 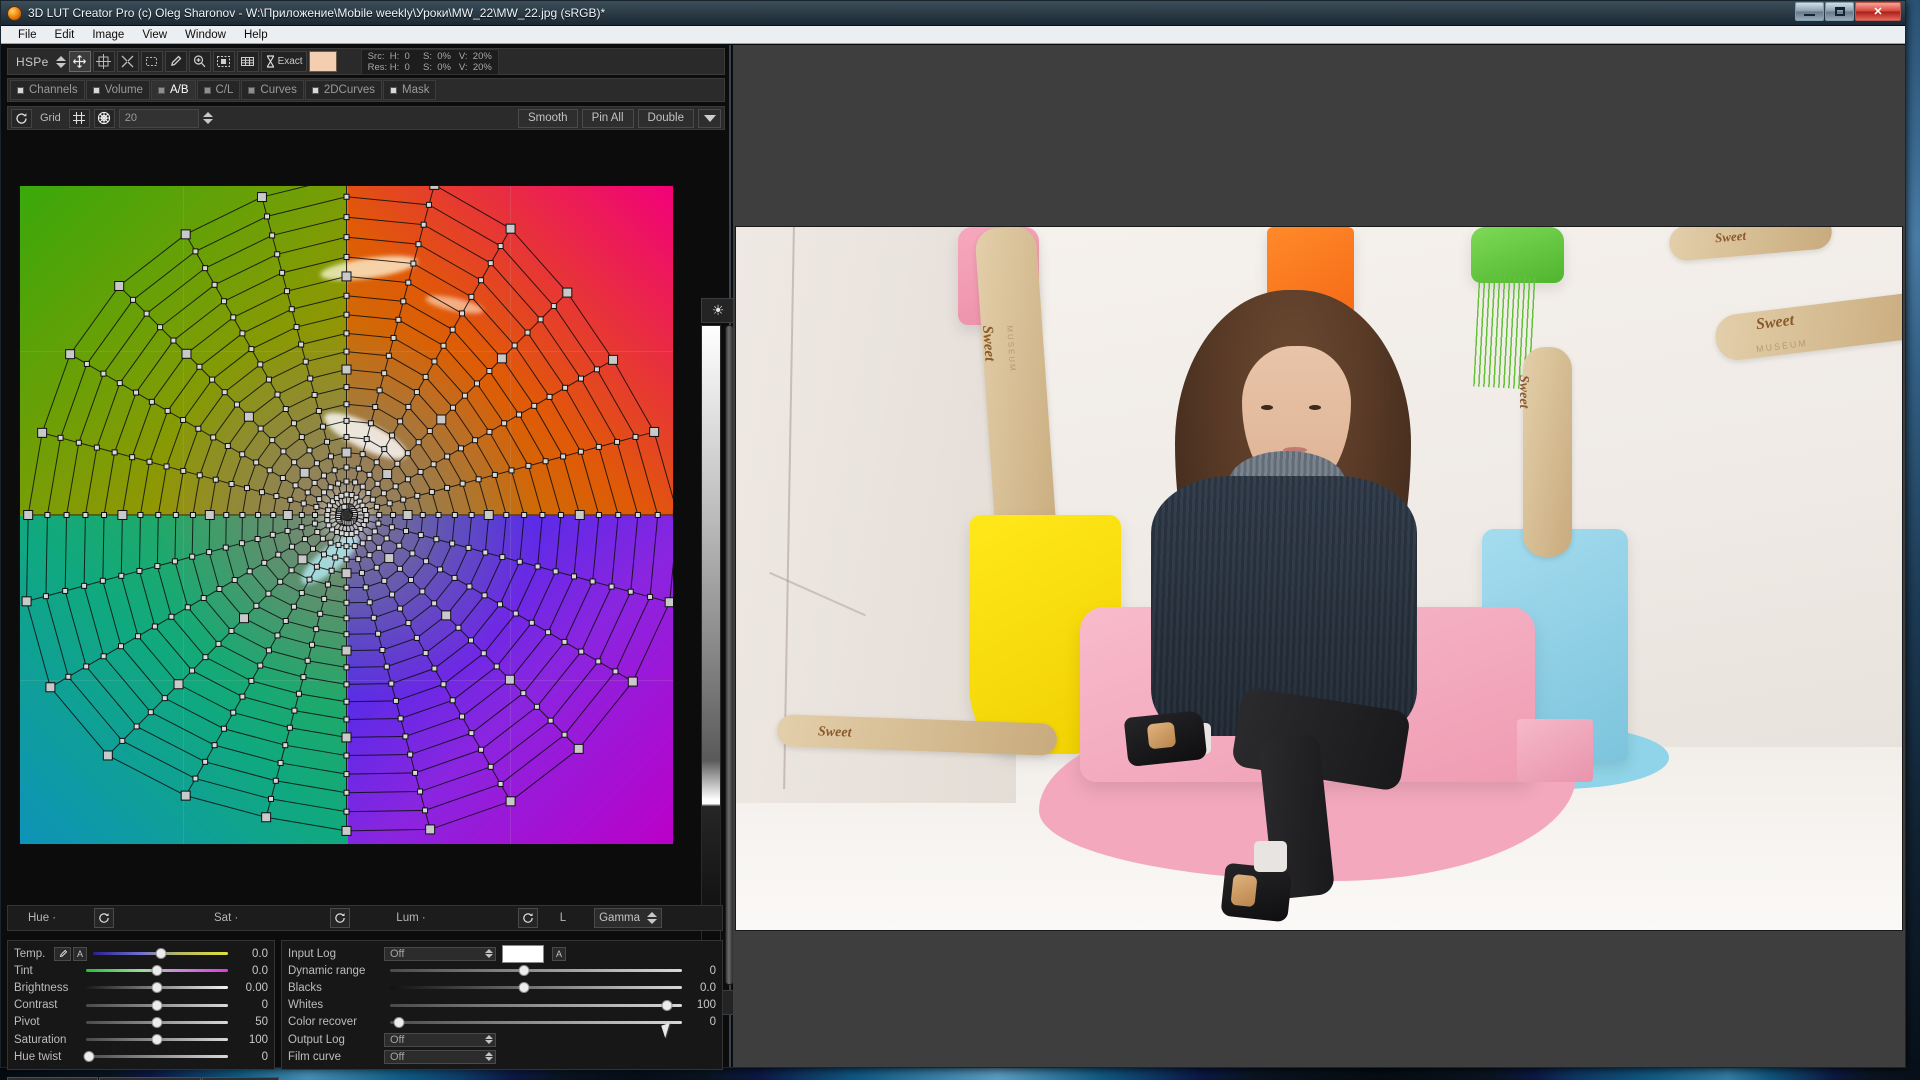 What do you see at coordinates (155, 1057) in the screenshot?
I see `hue-twist-slider` at bounding box center [155, 1057].